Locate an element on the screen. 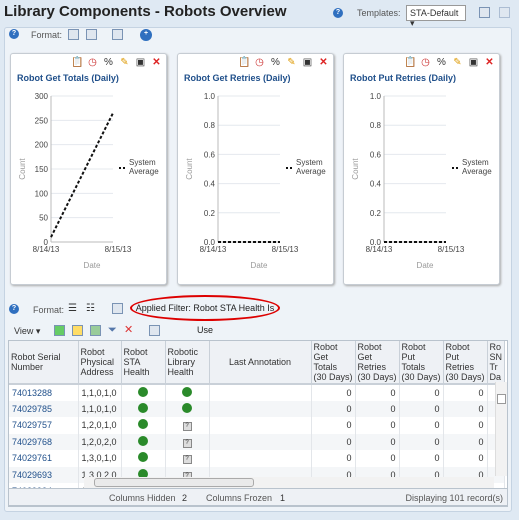  serial-link: 74029693 is located at coordinates (32, 475).